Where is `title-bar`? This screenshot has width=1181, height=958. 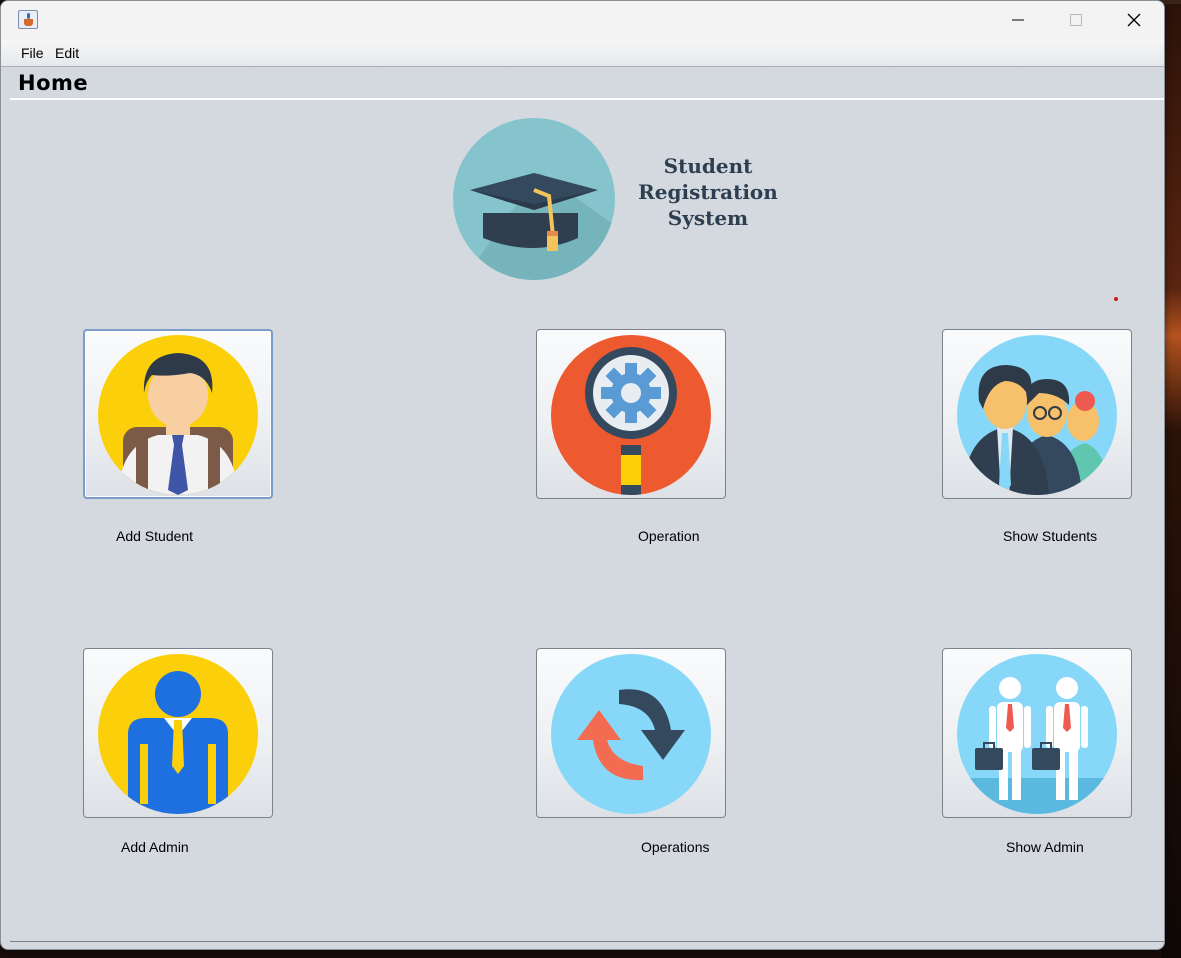
title-bar is located at coordinates (582, 20).